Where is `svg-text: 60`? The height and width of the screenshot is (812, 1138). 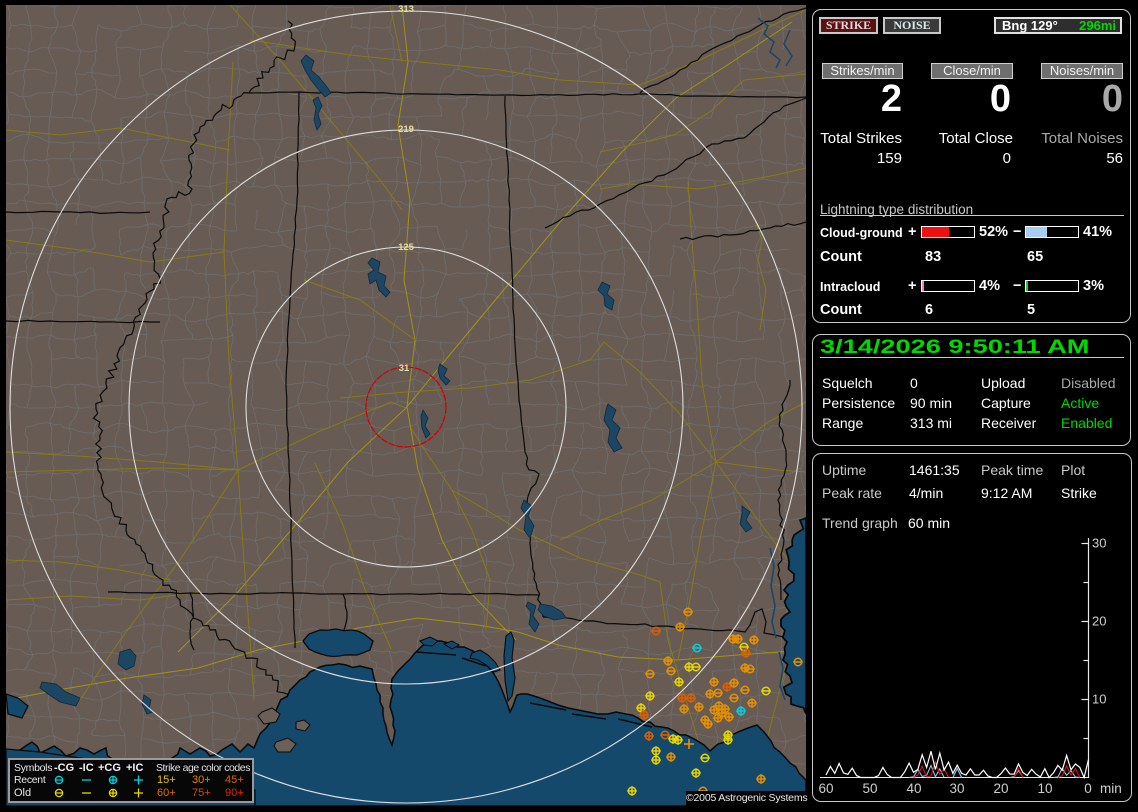
svg-text: 60 is located at coordinates (825, 788).